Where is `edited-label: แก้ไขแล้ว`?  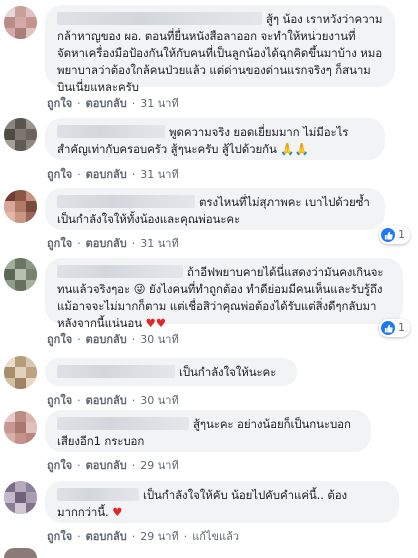
edited-label: แก้ไขแล้ว is located at coordinates (215, 536).